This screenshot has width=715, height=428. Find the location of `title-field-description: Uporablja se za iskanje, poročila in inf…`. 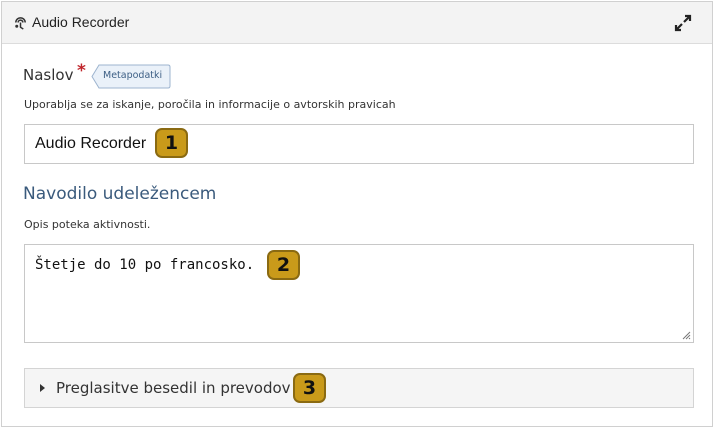

title-field-description: Uporablja se za iskanje, poročila in inf… is located at coordinates (210, 104).